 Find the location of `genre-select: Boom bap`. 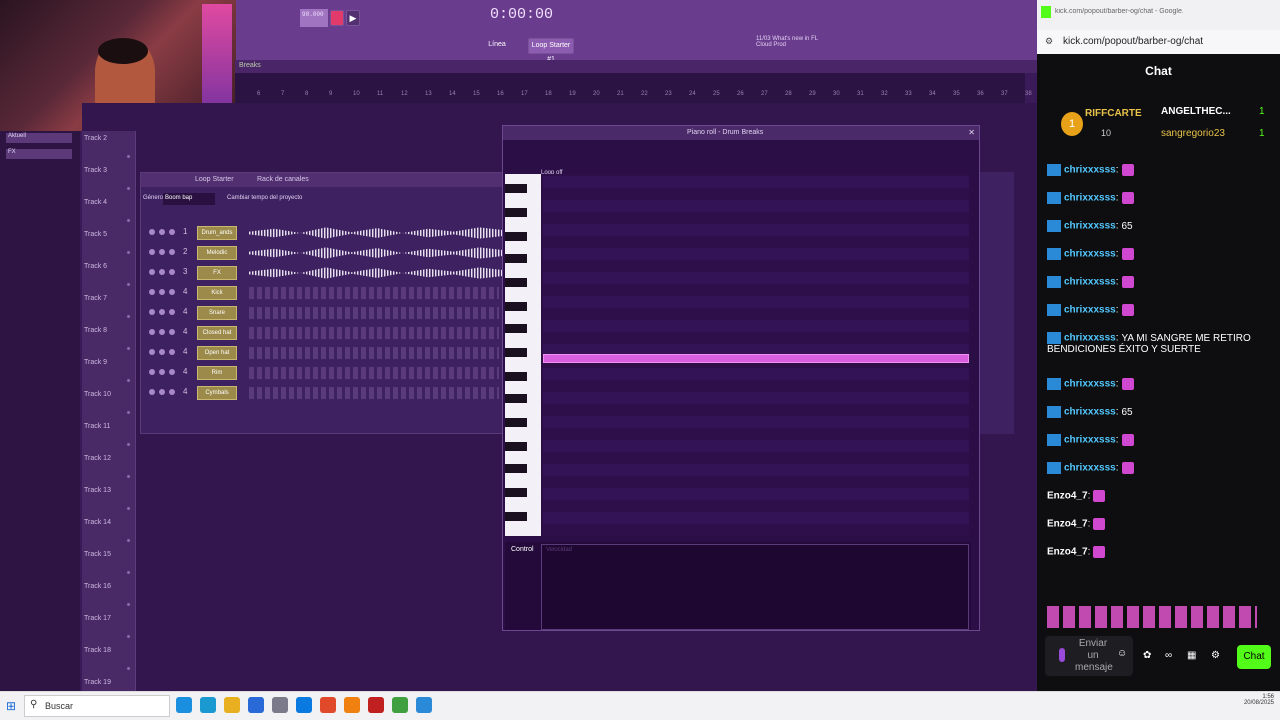

genre-select: Boom bap is located at coordinates (189, 199).